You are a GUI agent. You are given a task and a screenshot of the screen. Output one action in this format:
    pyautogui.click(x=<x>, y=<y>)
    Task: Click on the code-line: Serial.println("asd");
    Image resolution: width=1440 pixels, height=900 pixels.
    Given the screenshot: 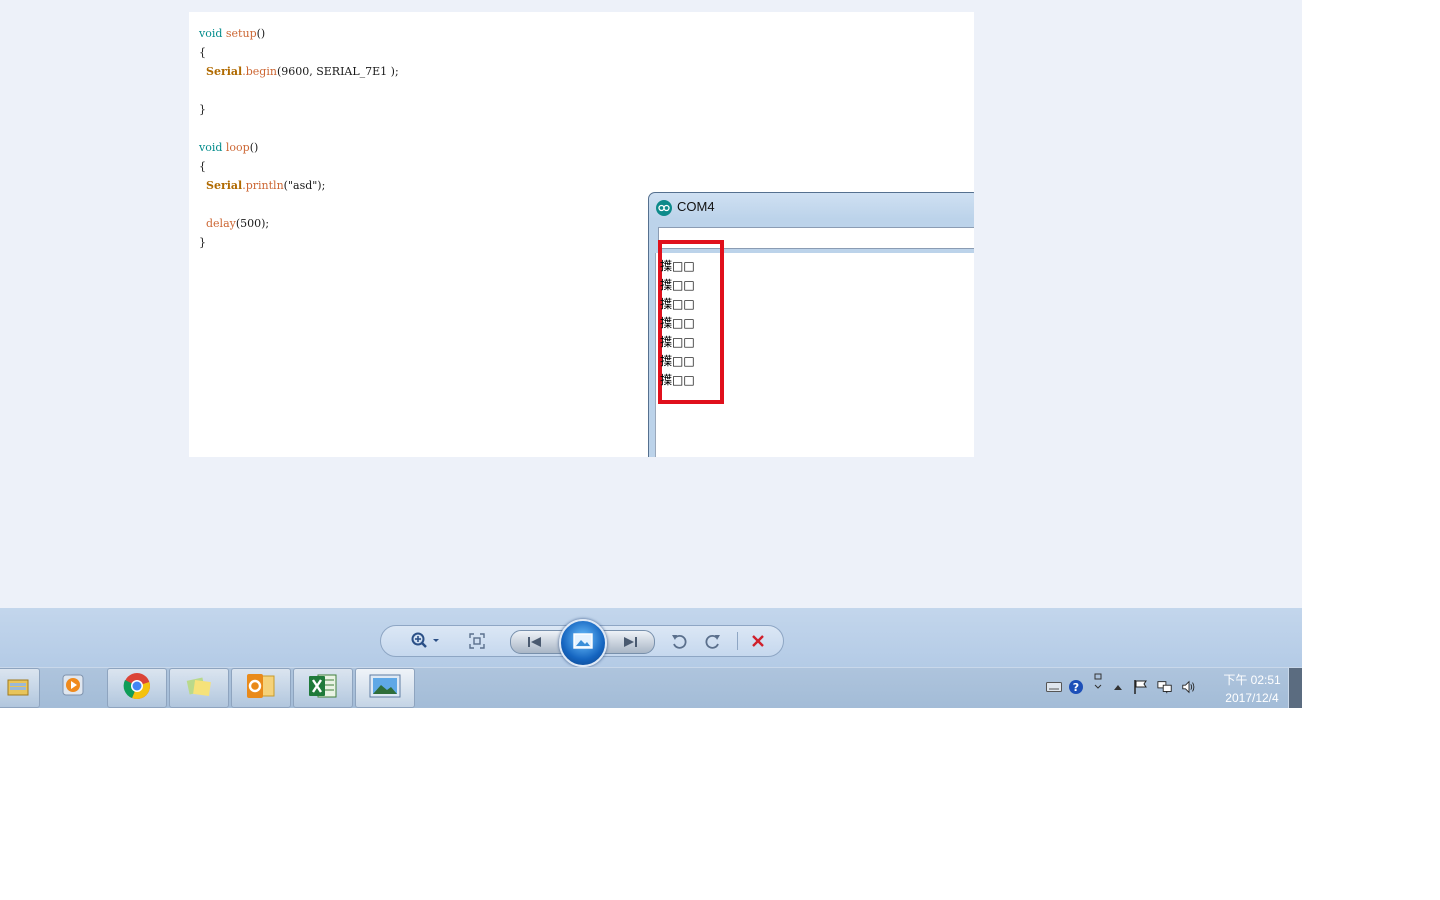 What is the action you would take?
    pyautogui.click(x=299, y=185)
    